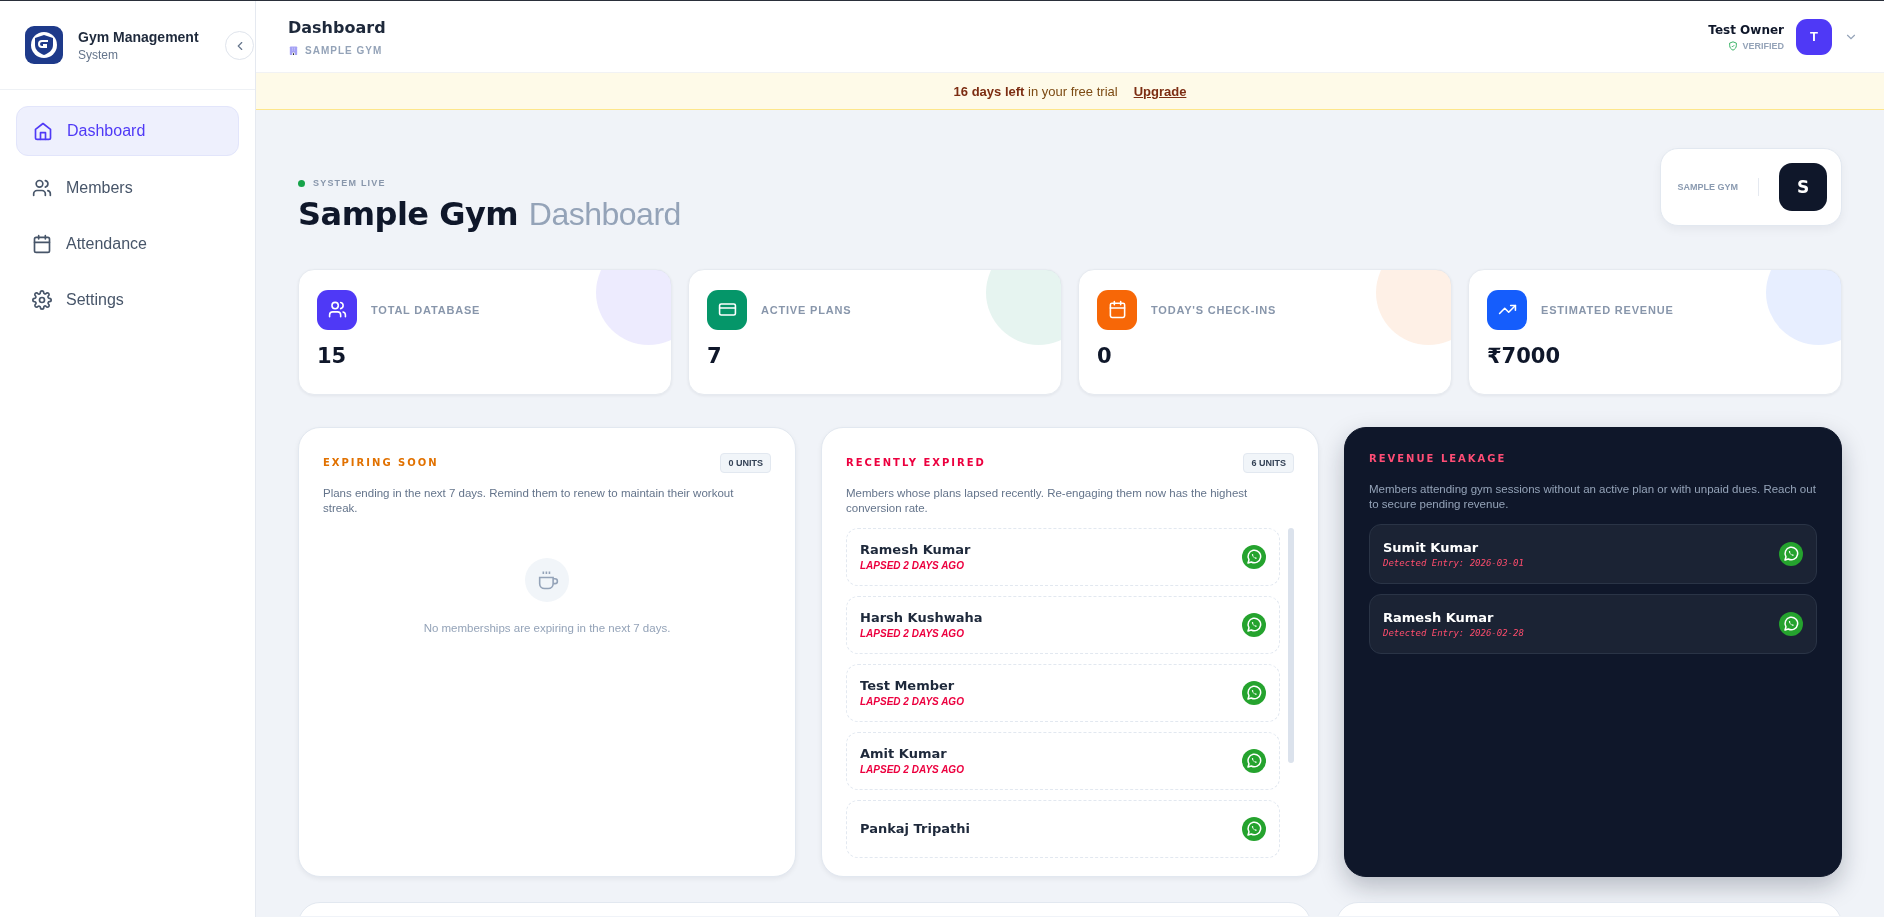 The height and width of the screenshot is (917, 1884). What do you see at coordinates (489, 214) in the screenshot?
I see `dashboard-heading: Sample Gym Dashboard` at bounding box center [489, 214].